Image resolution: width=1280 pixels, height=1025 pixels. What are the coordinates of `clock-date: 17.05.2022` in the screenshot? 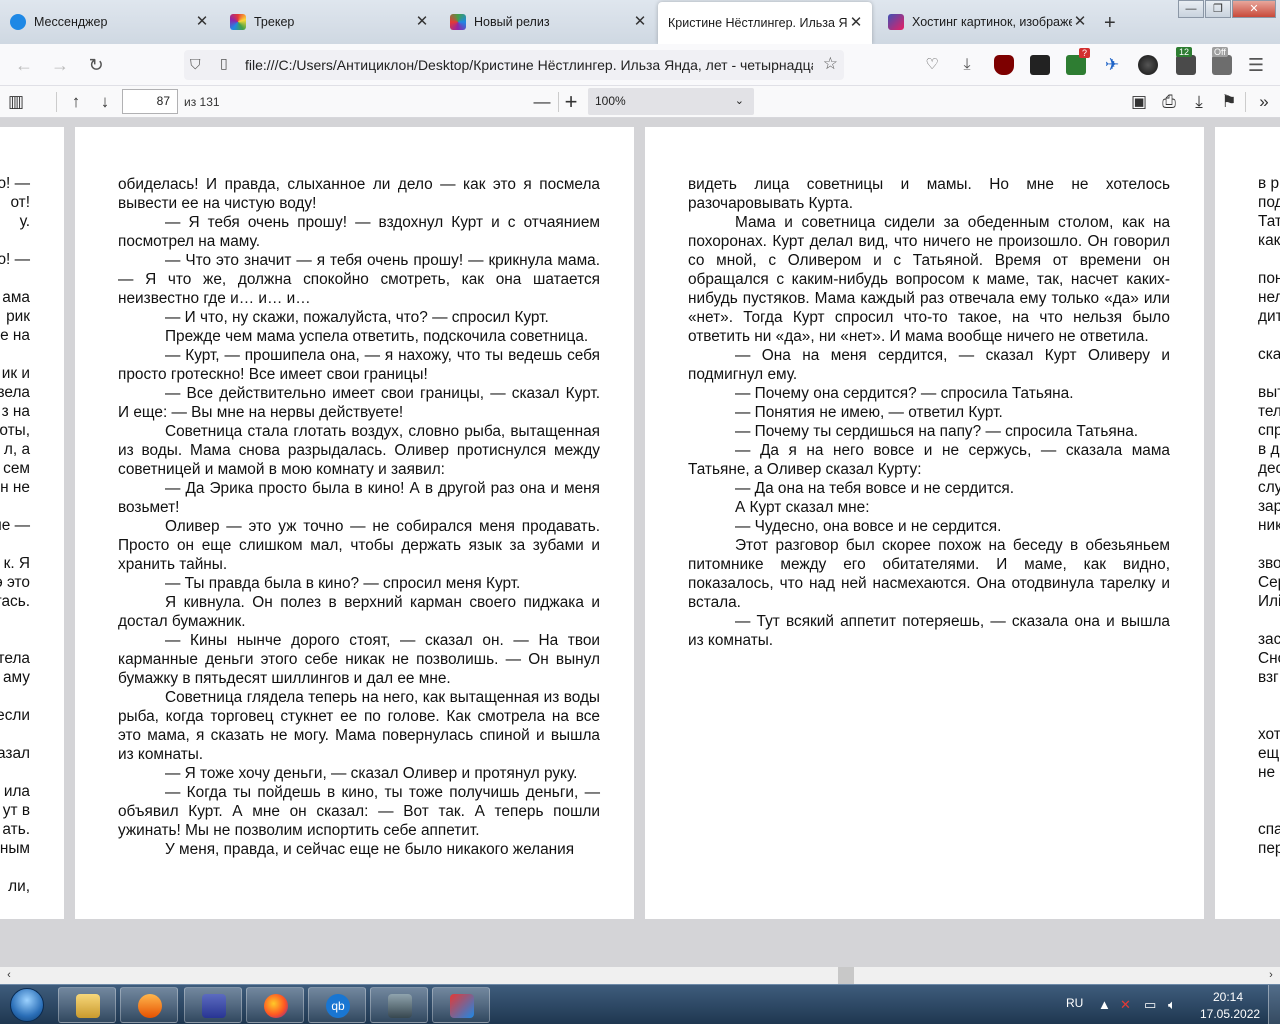 It's located at (1230, 1014).